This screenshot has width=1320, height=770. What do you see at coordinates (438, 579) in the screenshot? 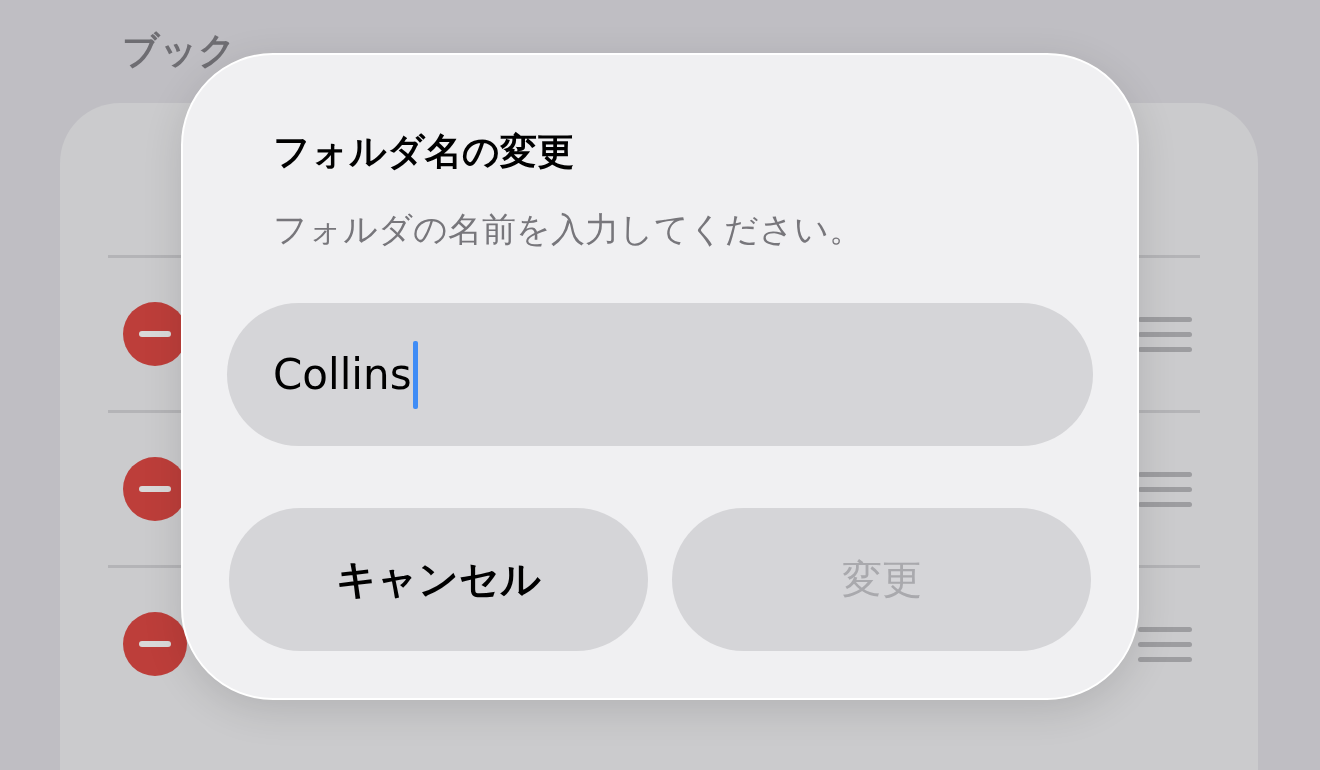
I see `cancel-button: キャンセル` at bounding box center [438, 579].